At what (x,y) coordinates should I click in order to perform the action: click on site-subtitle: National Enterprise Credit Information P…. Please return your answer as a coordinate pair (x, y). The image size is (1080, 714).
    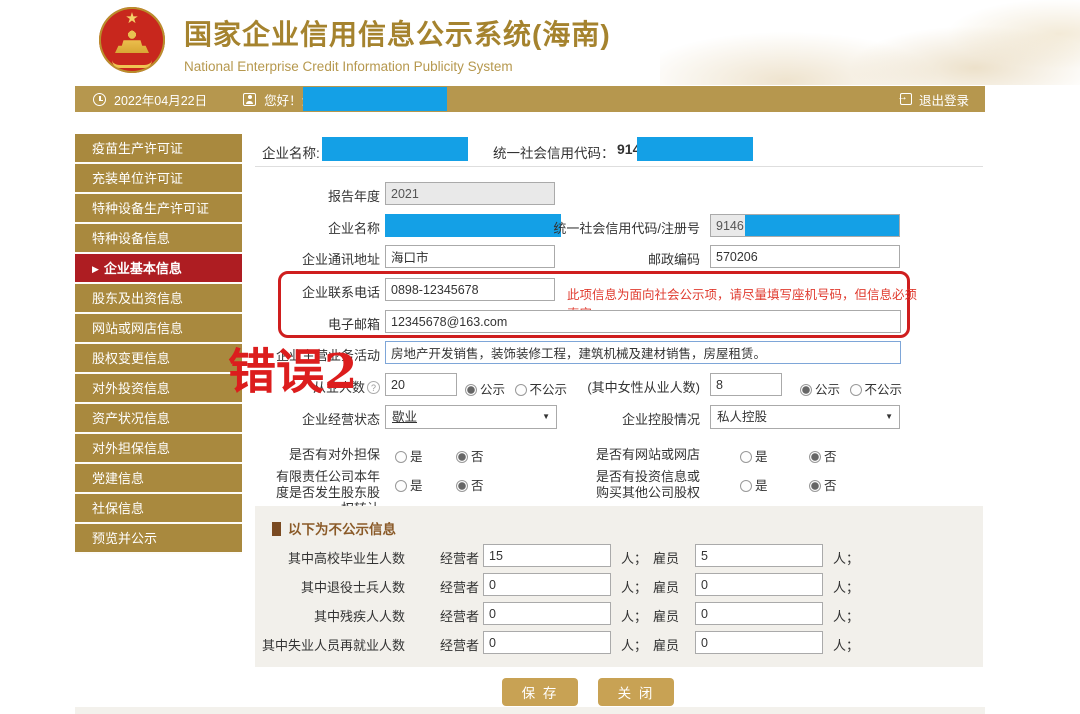
    Looking at the image, I should click on (348, 66).